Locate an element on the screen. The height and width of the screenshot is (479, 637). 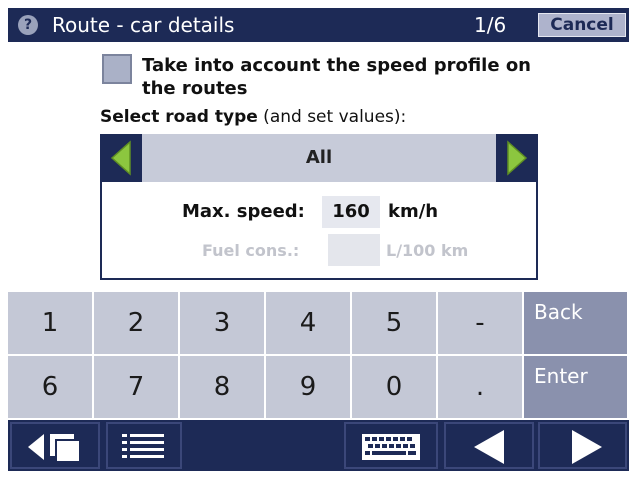
cancel-button: Cancel is located at coordinates (582, 25).